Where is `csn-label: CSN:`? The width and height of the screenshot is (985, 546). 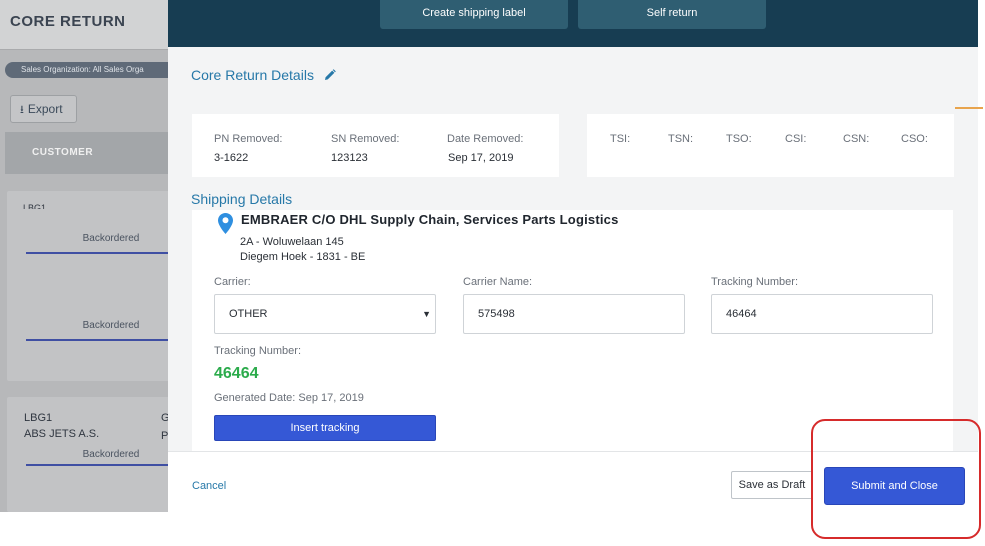 csn-label: CSN: is located at coordinates (856, 139).